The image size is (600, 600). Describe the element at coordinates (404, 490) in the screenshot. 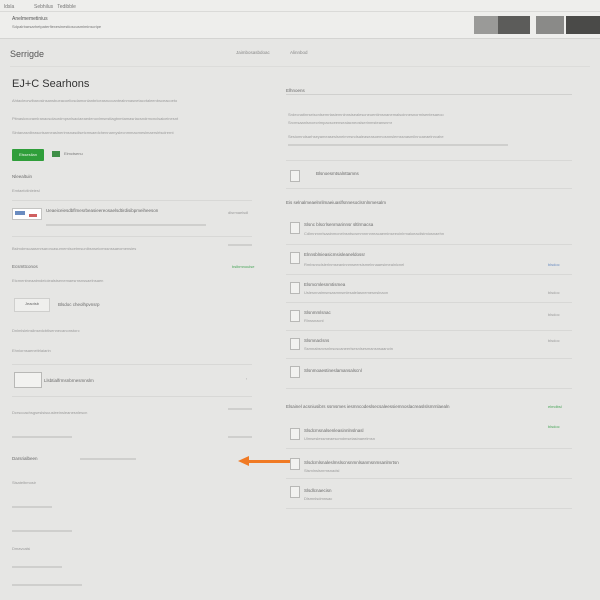

I see `list-item-title: Slsdlcnaecisn` at that location.